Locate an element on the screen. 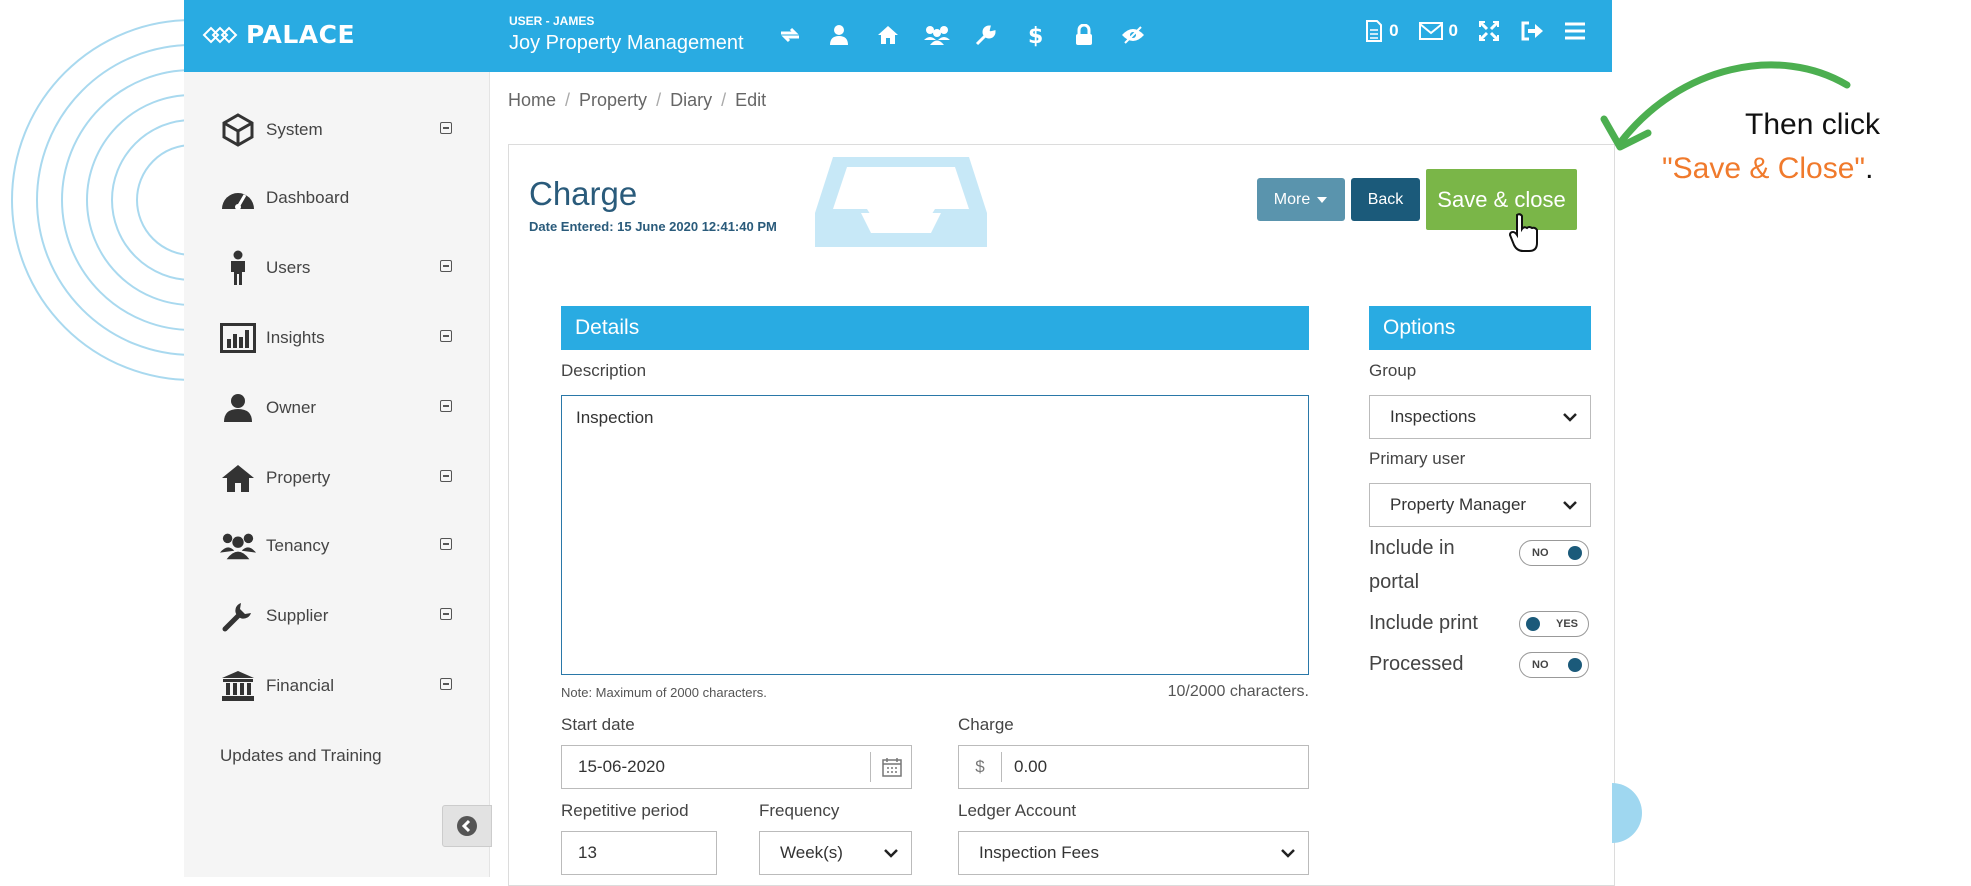 The height and width of the screenshot is (886, 1971). include-in-portal-label: Include in portal is located at coordinates (1412, 565).